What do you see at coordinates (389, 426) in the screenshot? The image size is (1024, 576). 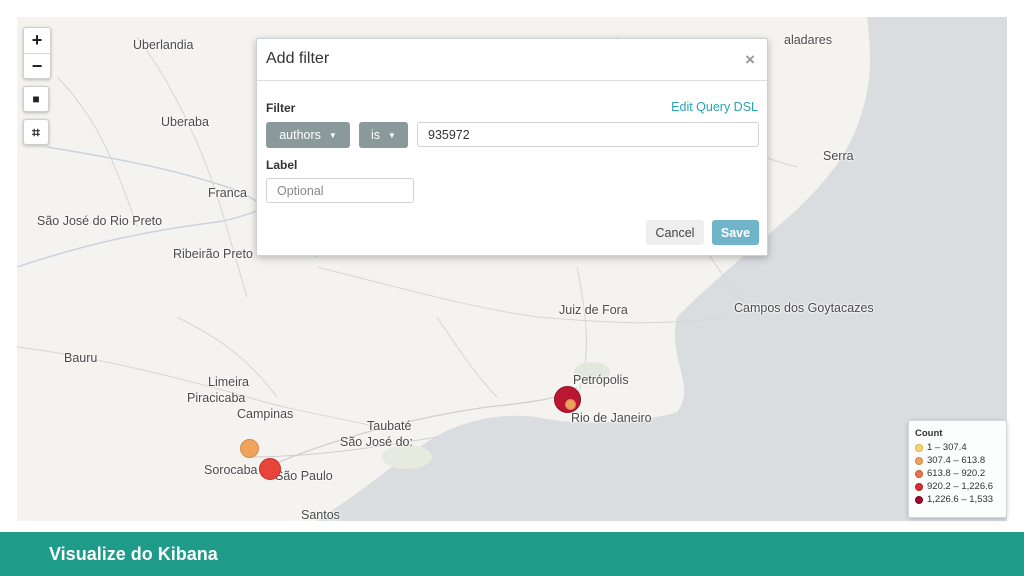 I see `city-label: Taubaté` at bounding box center [389, 426].